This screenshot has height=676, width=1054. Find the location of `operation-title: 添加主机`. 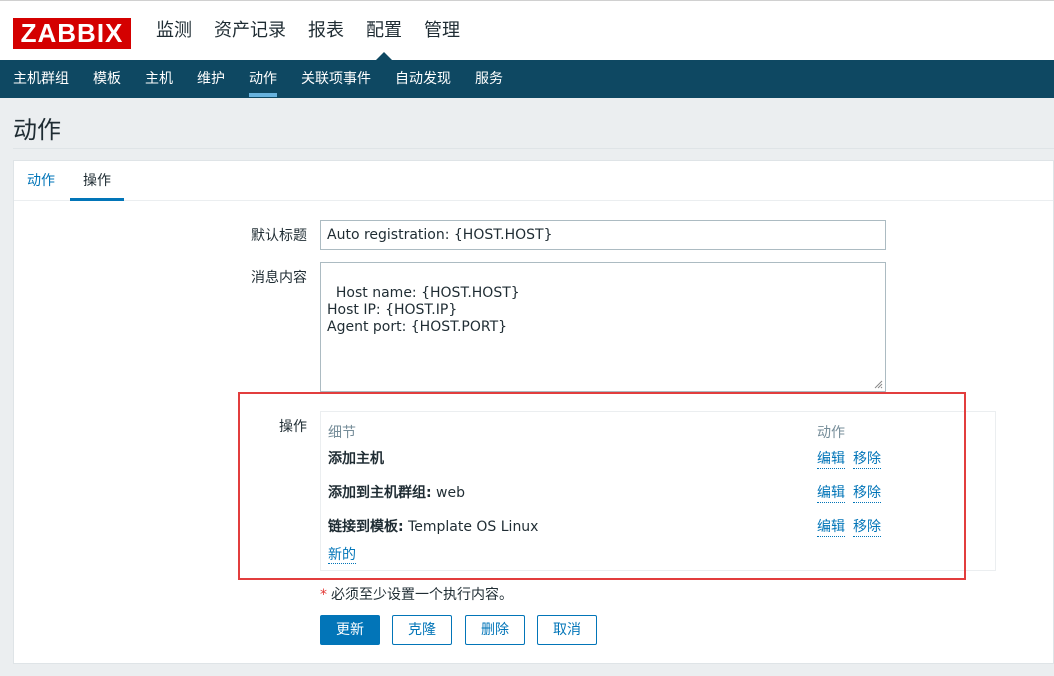

operation-title: 添加主机 is located at coordinates (356, 459).